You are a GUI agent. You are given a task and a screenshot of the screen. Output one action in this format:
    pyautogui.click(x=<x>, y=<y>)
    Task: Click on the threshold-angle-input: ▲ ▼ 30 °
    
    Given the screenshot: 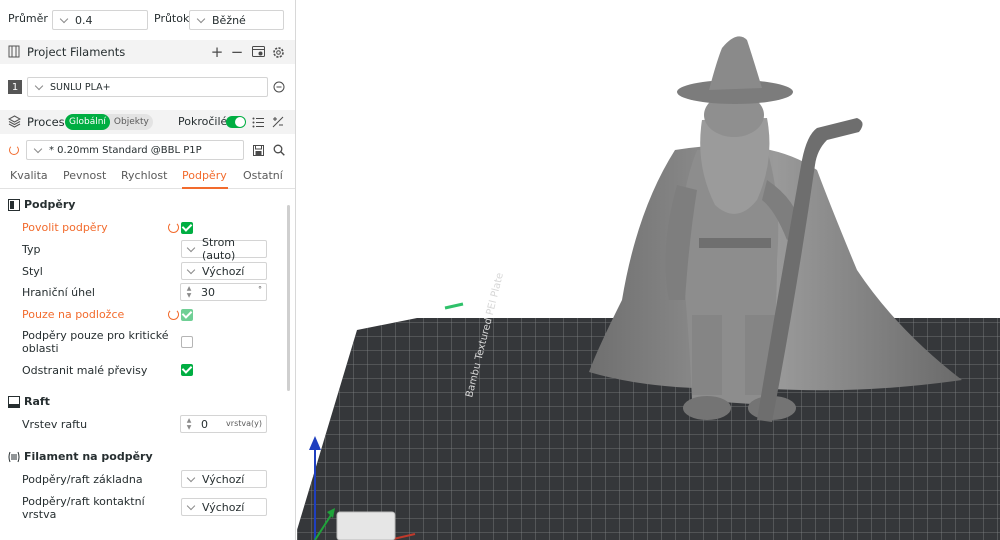 What is the action you would take?
    pyautogui.click(x=223, y=292)
    